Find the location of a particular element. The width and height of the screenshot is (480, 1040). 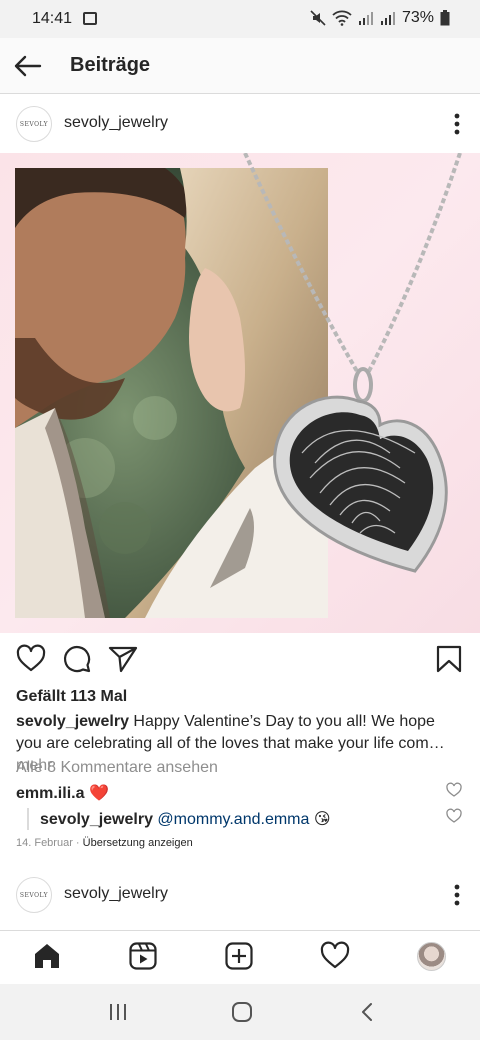

likes-count: Gefällt 113 Mal is located at coordinates (71, 697).